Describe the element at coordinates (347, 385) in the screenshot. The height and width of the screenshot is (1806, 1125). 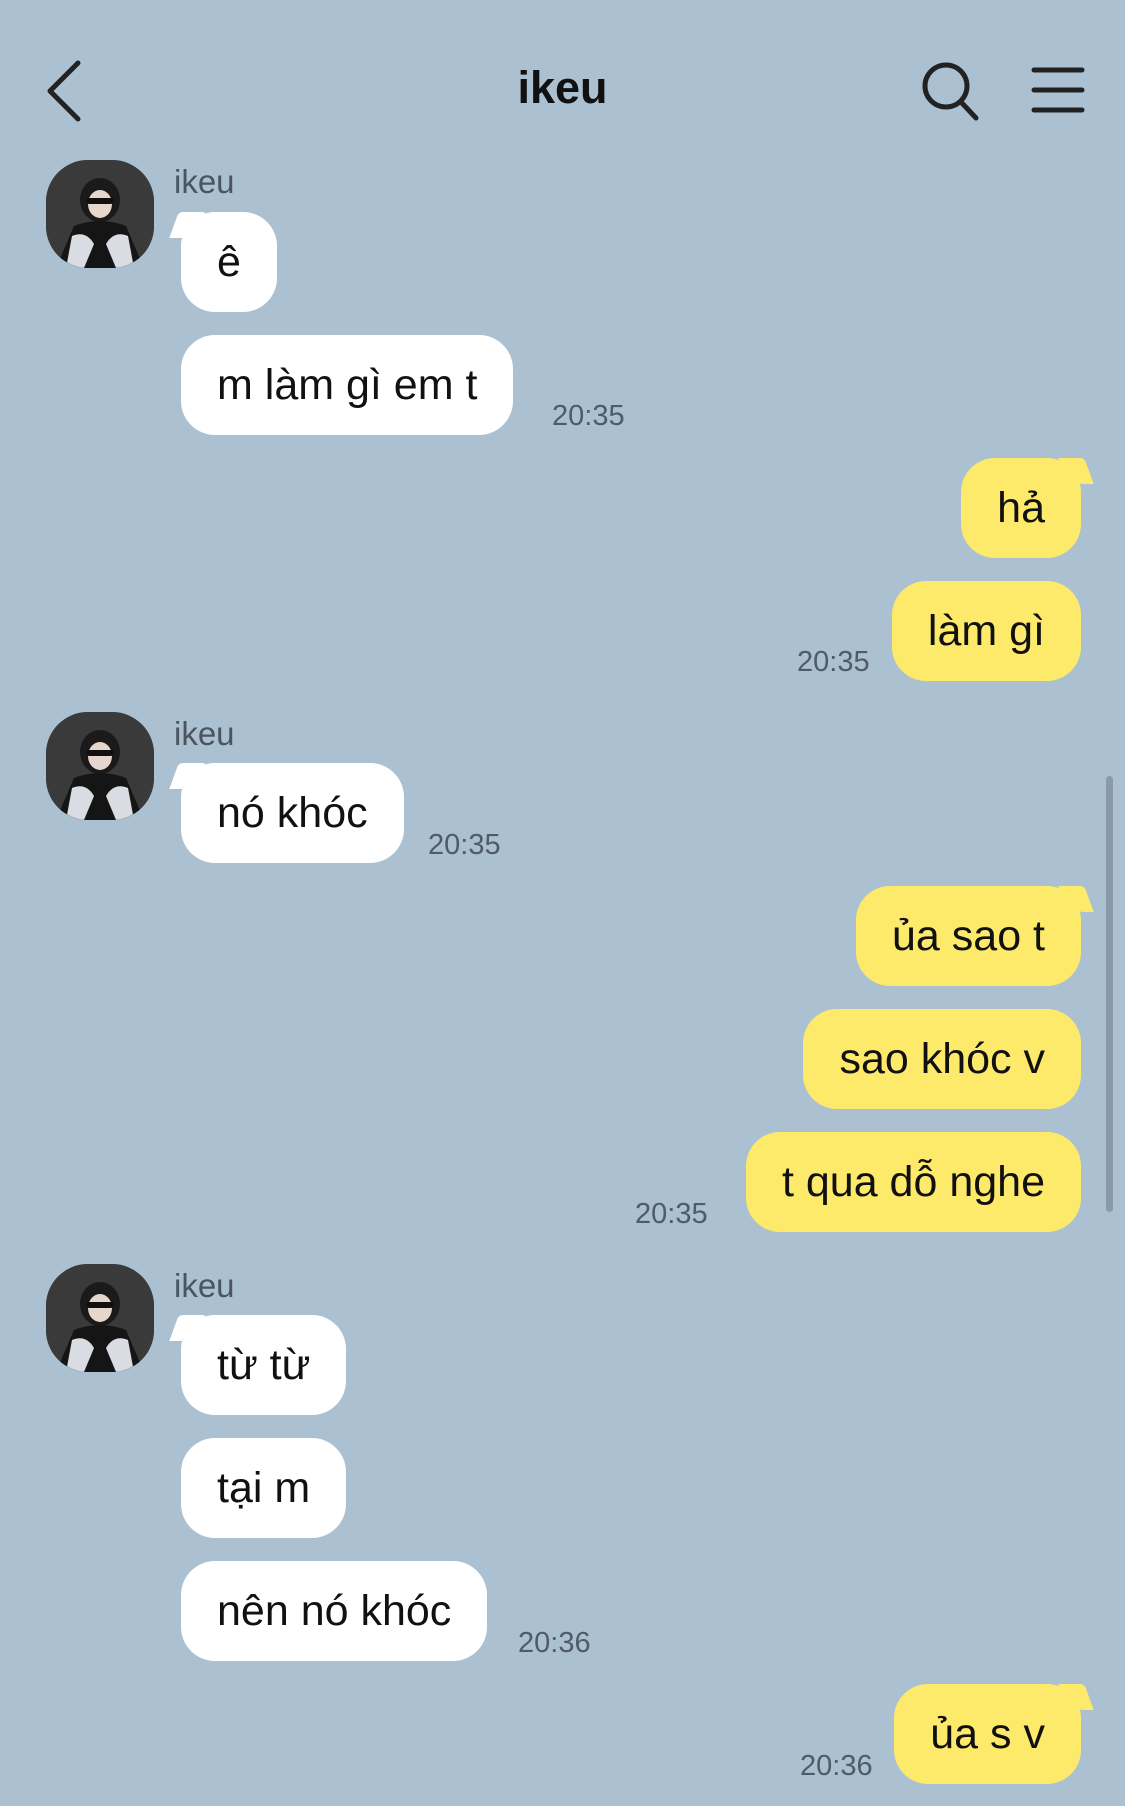
I see `message-bubble-incoming: m làm gì em t` at that location.